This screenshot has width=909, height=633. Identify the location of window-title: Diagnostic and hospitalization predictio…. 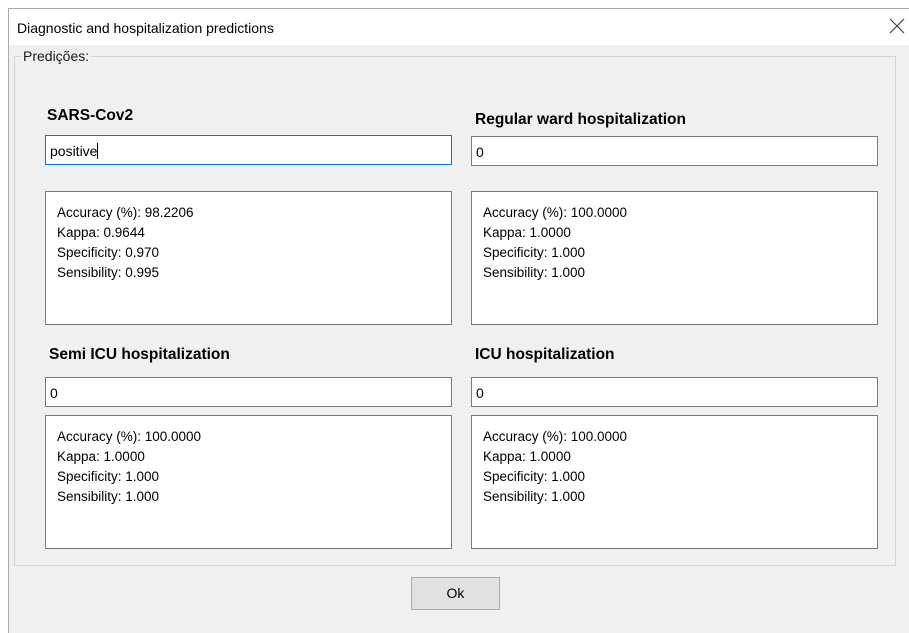
(145, 28).